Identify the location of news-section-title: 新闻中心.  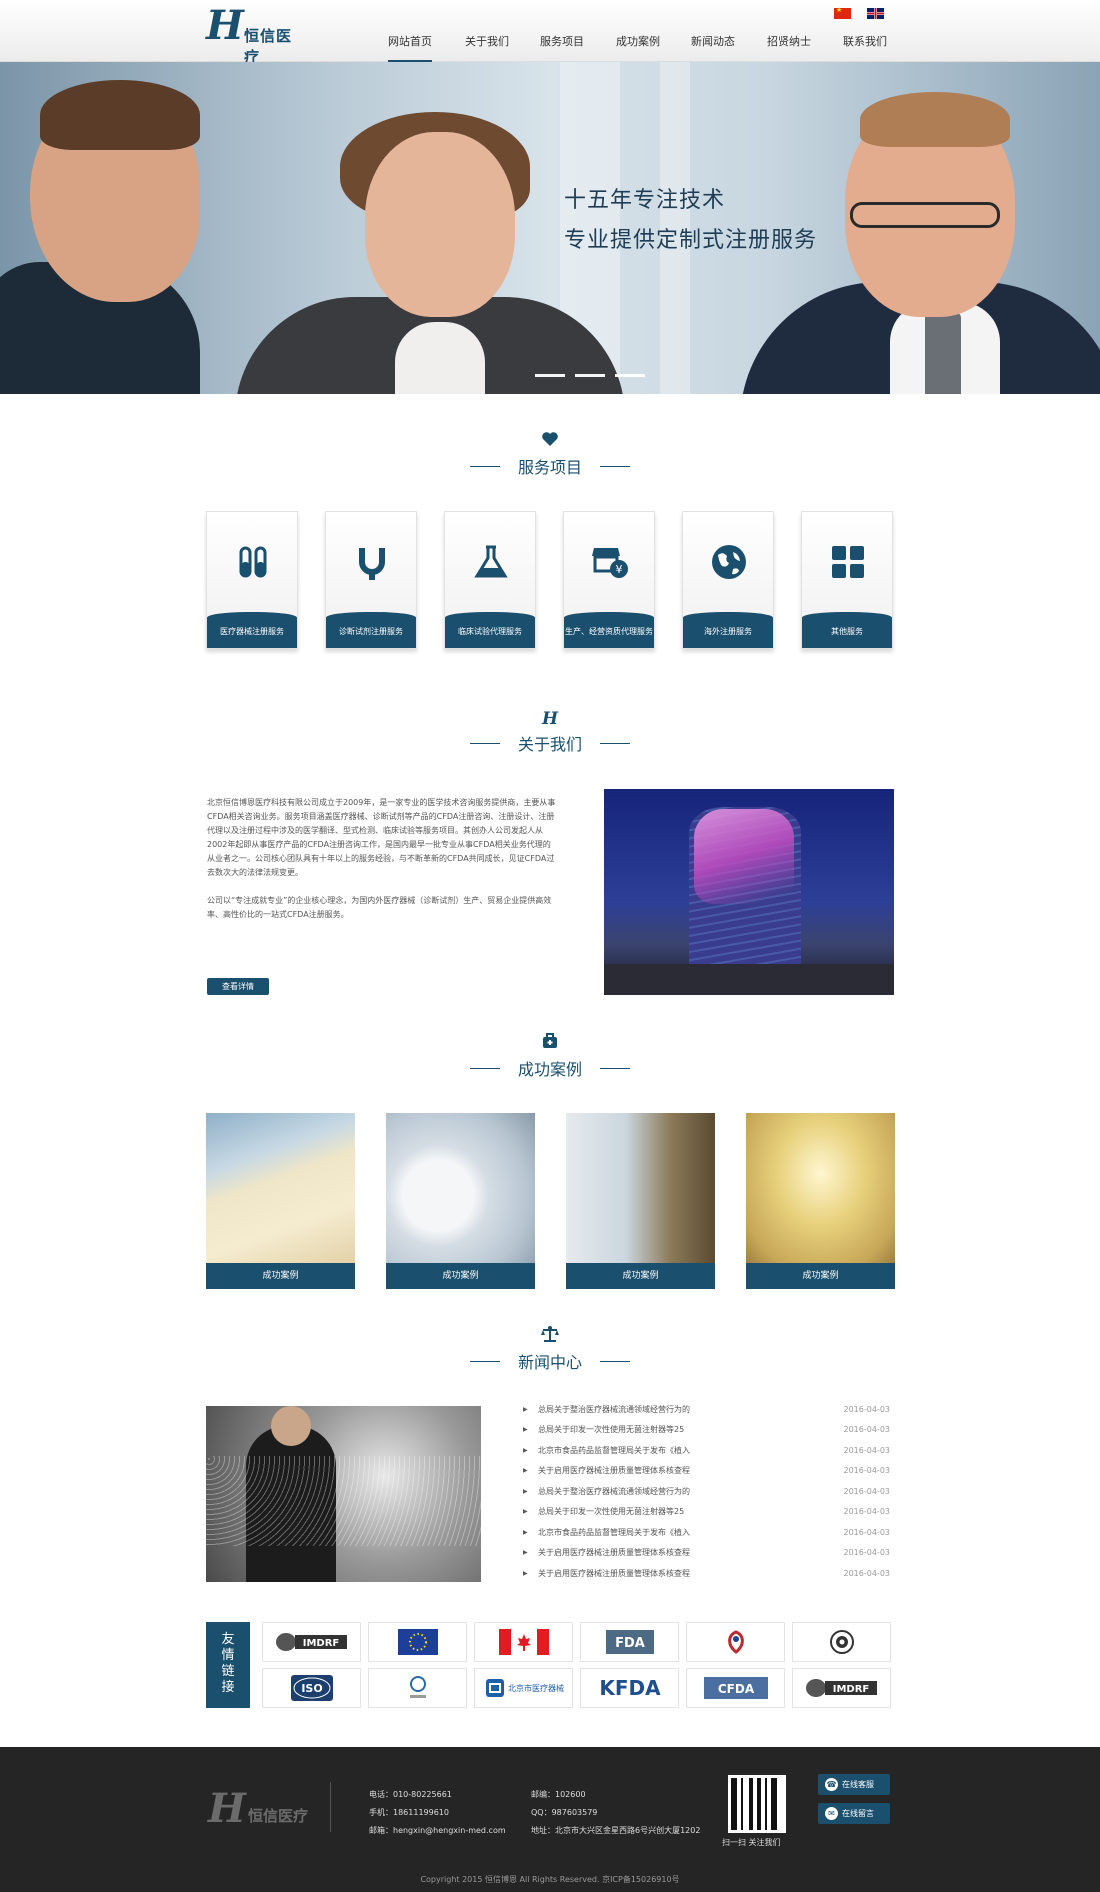
(550, 1349).